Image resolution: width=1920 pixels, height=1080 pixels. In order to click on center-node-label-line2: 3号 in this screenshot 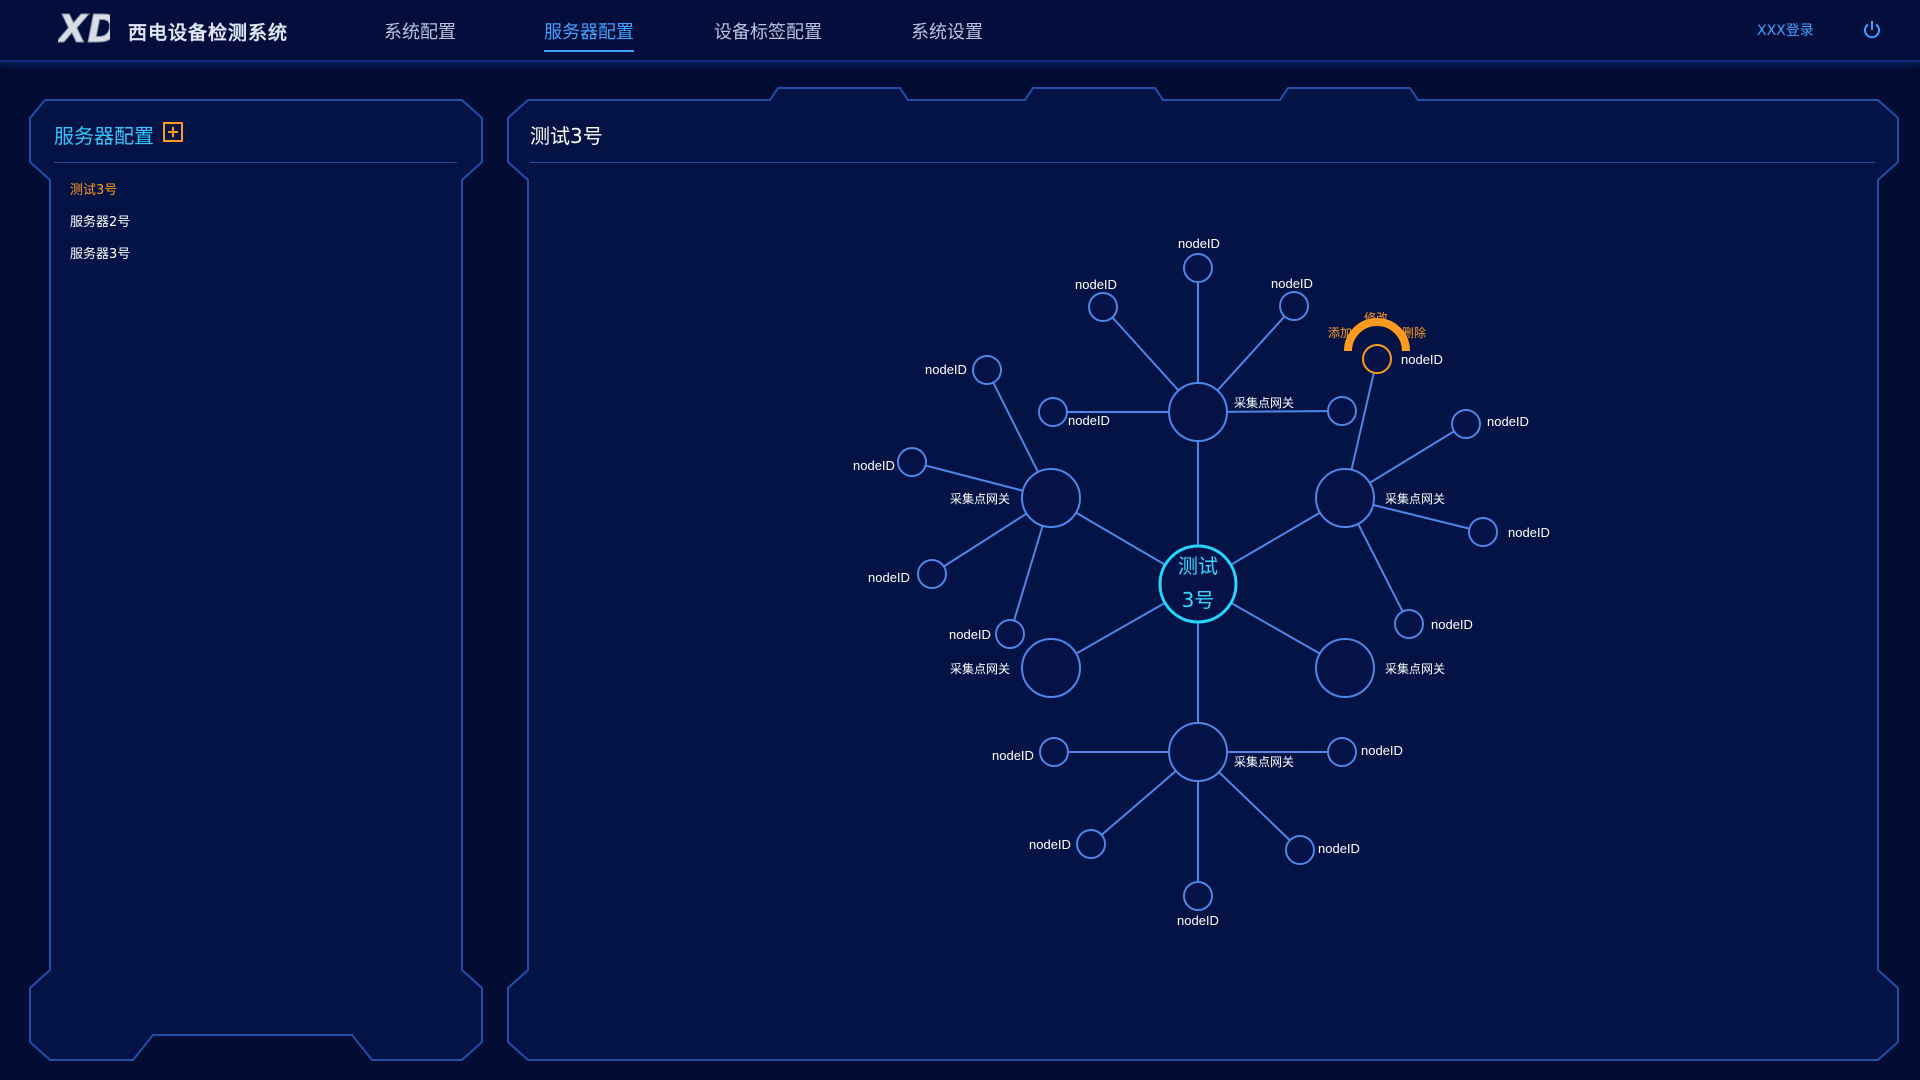, I will do `click(1198, 600)`.